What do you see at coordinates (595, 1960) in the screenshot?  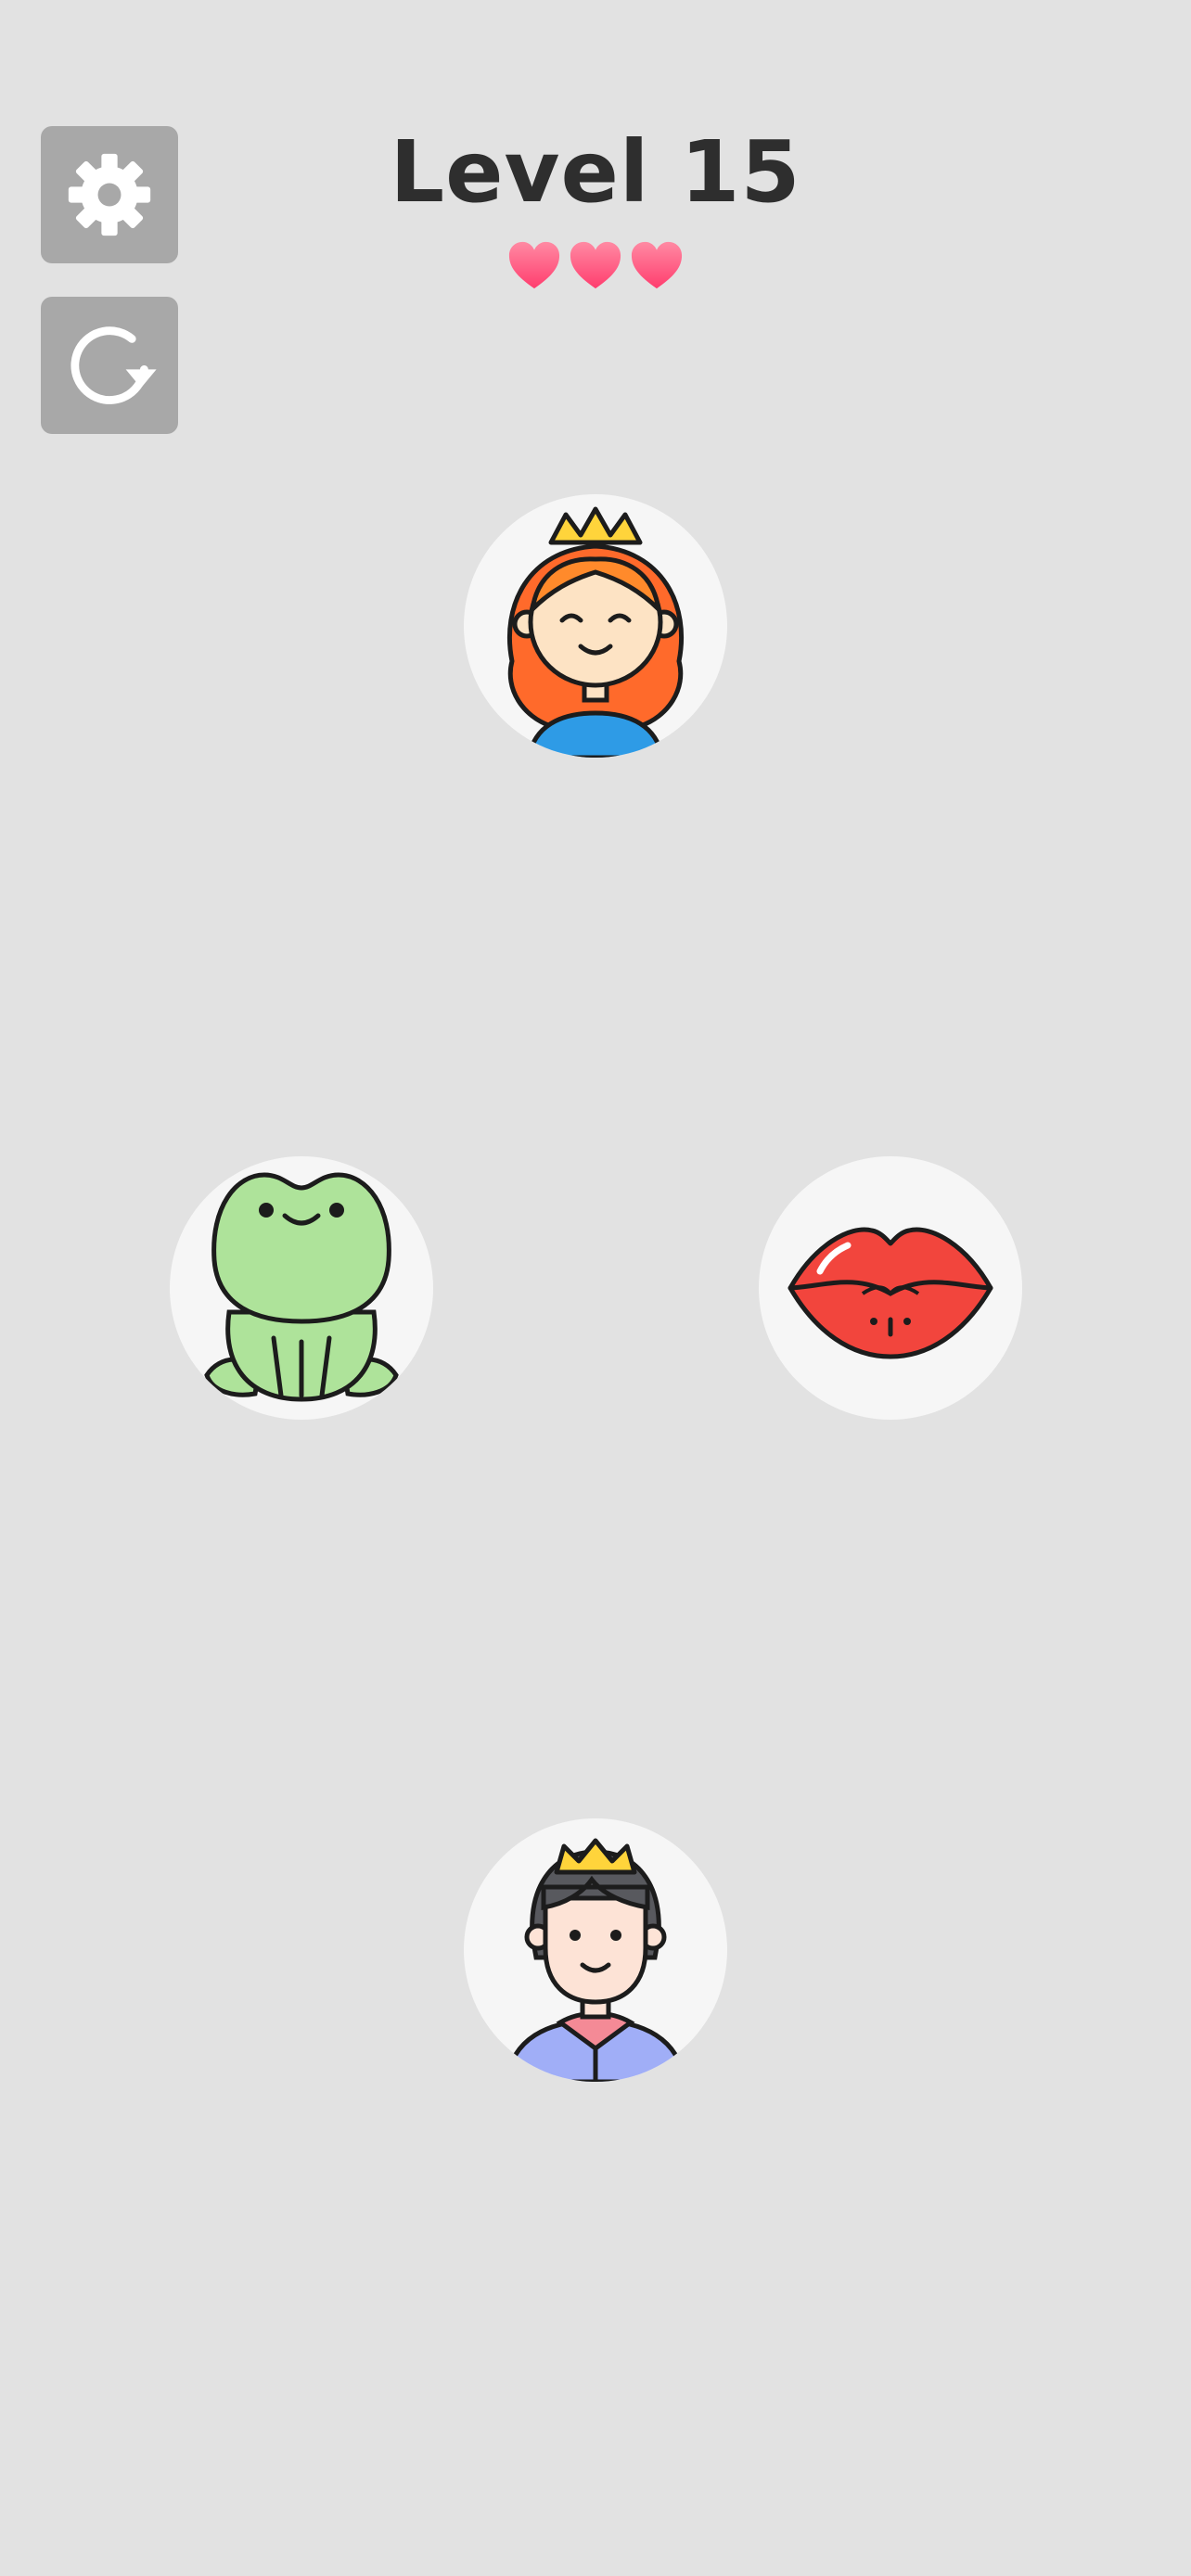 I see `prince-icon` at bounding box center [595, 1960].